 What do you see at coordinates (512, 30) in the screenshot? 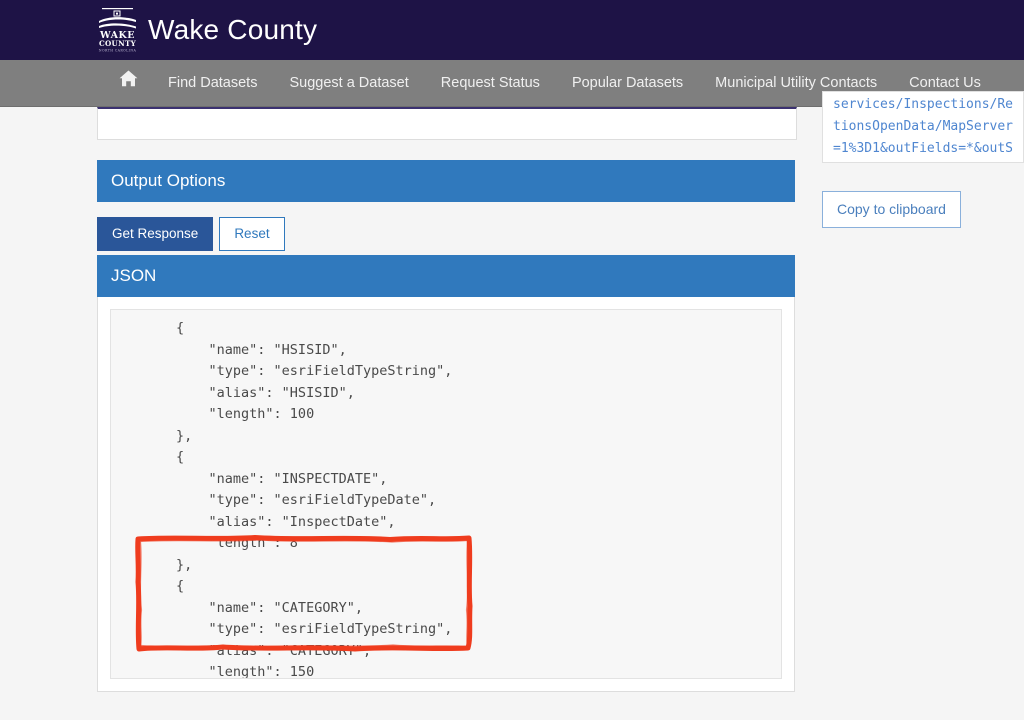
I see `site-header: WAKE COUNTY NORTH CAROLINA Wake County` at bounding box center [512, 30].